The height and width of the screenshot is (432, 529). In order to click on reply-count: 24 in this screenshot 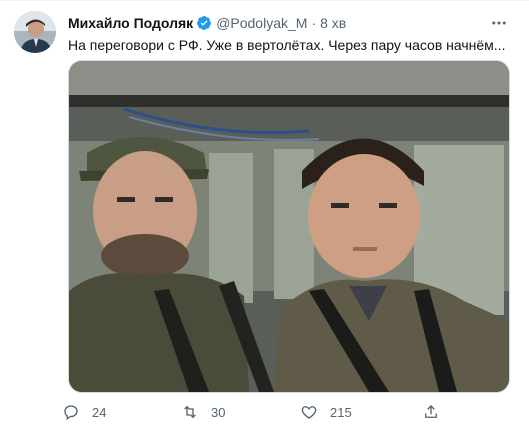, I will do `click(99, 412)`.